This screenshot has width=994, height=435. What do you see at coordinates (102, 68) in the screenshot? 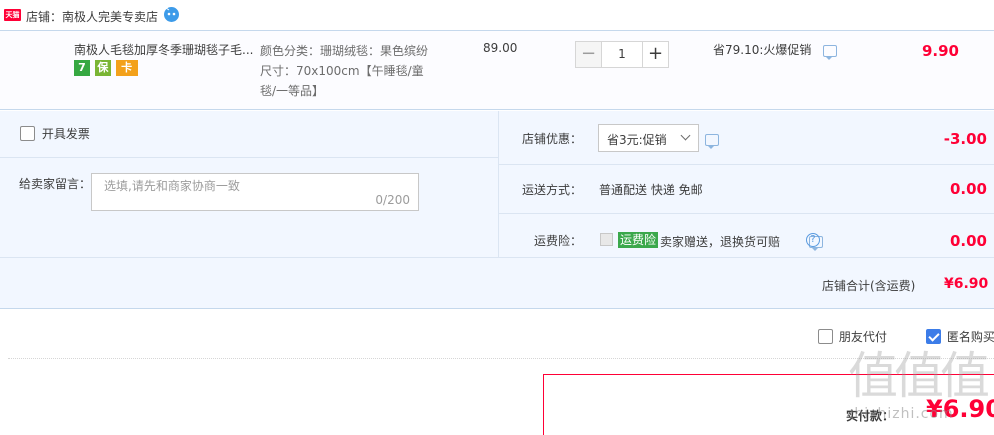
I see `guarantee-icon: 保` at bounding box center [102, 68].